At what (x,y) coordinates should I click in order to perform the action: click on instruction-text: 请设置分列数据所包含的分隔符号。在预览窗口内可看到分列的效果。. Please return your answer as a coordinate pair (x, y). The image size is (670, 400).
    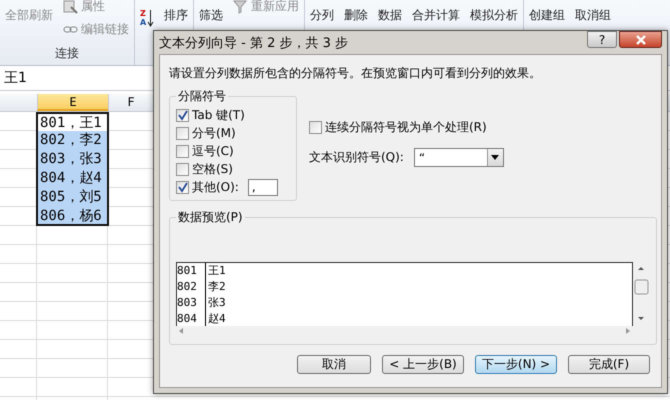
    Looking at the image, I should click on (355, 73).